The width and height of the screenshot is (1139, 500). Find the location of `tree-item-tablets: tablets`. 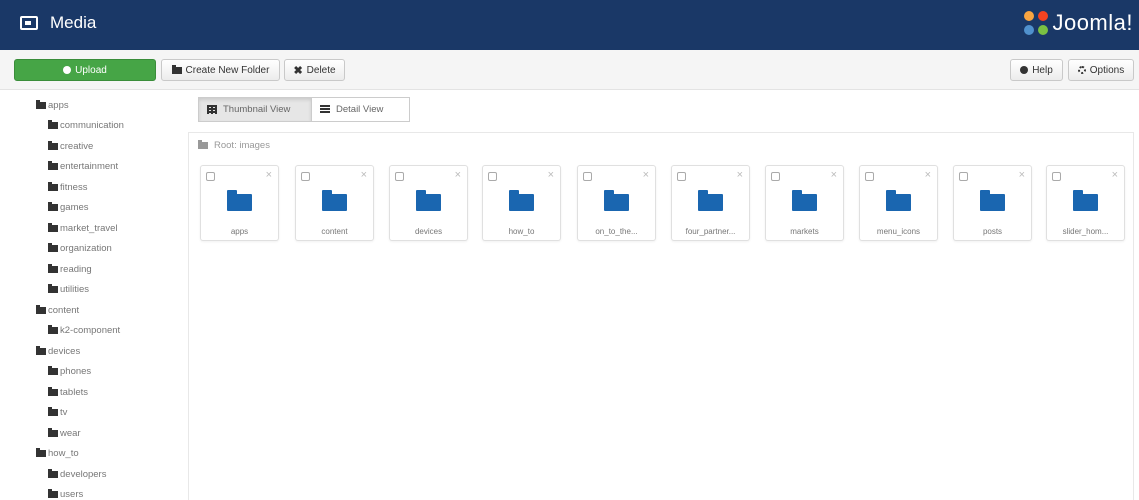

tree-item-tablets: tablets is located at coordinates (68, 392).